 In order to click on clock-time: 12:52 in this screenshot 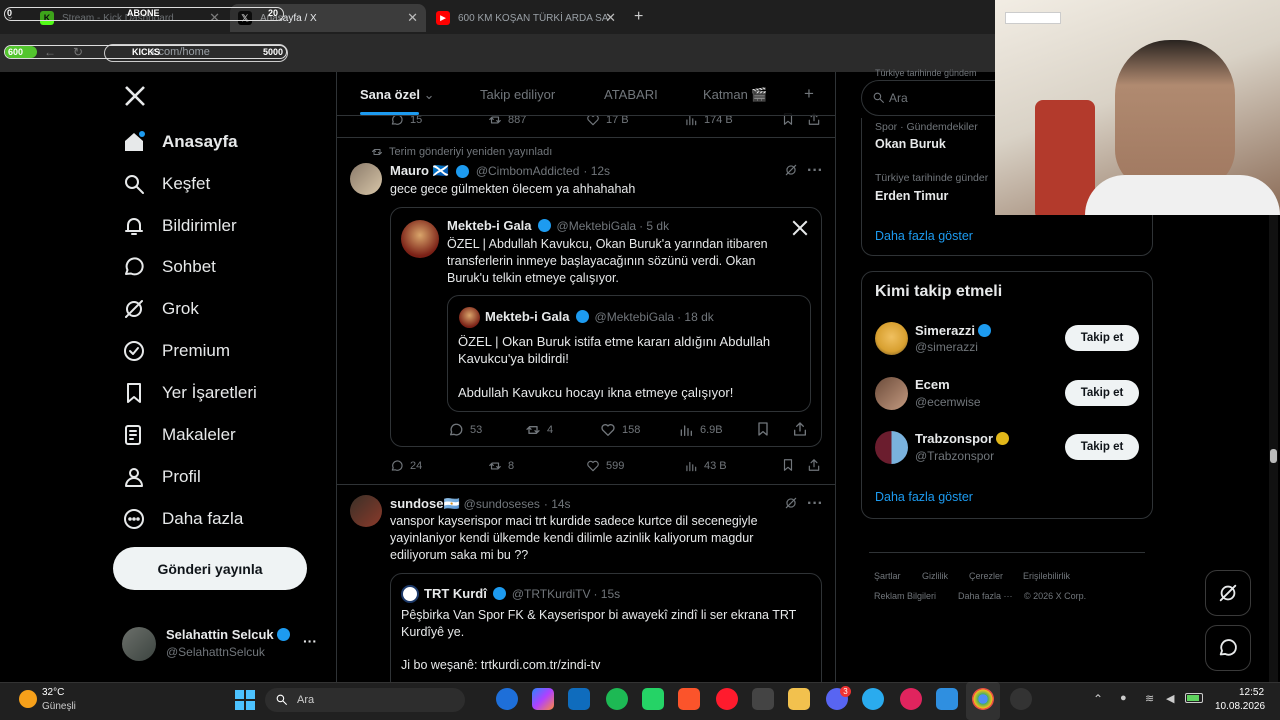, I will do `click(1251, 692)`.